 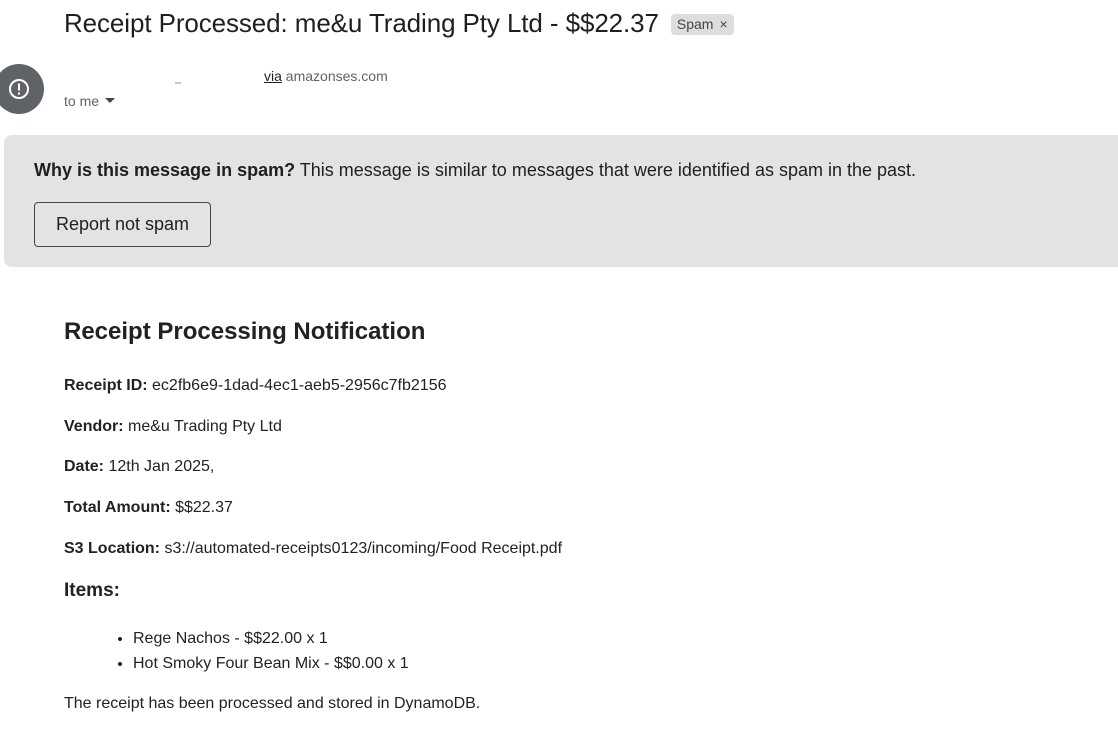 I want to click on spam-label-chip: Spam ×, so click(x=702, y=24).